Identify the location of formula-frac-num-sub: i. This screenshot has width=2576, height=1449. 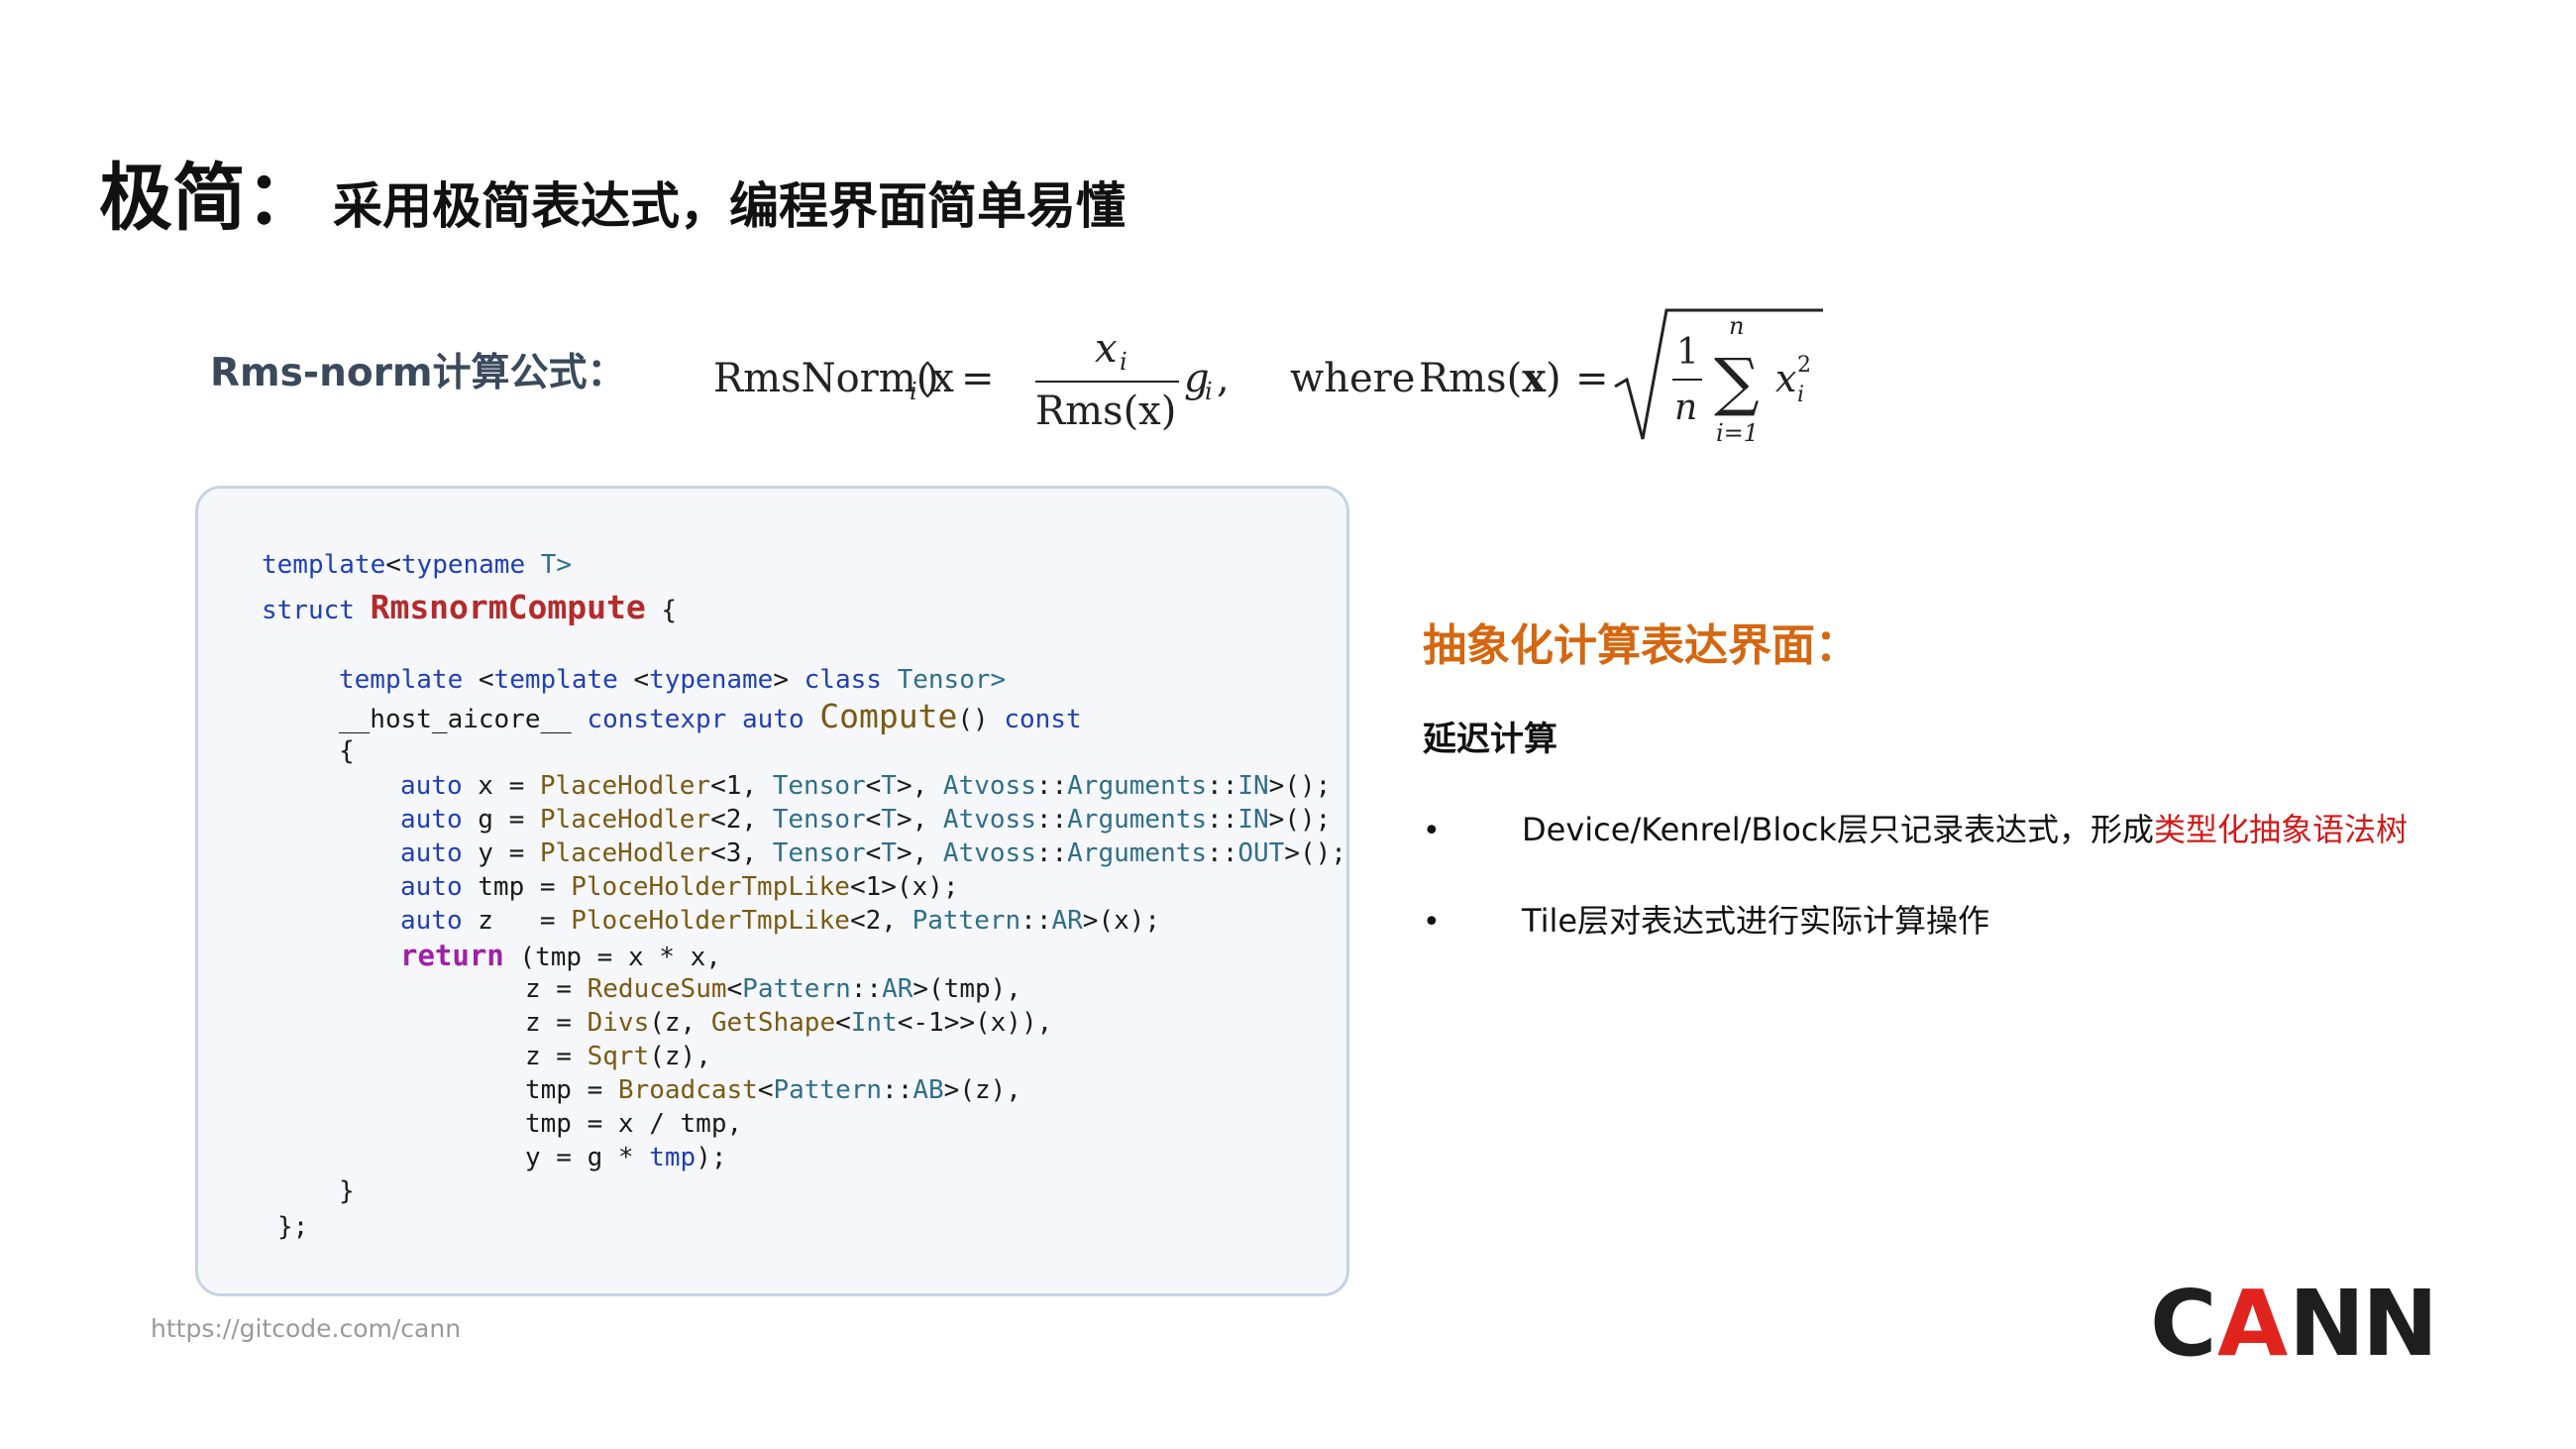
(1124, 362).